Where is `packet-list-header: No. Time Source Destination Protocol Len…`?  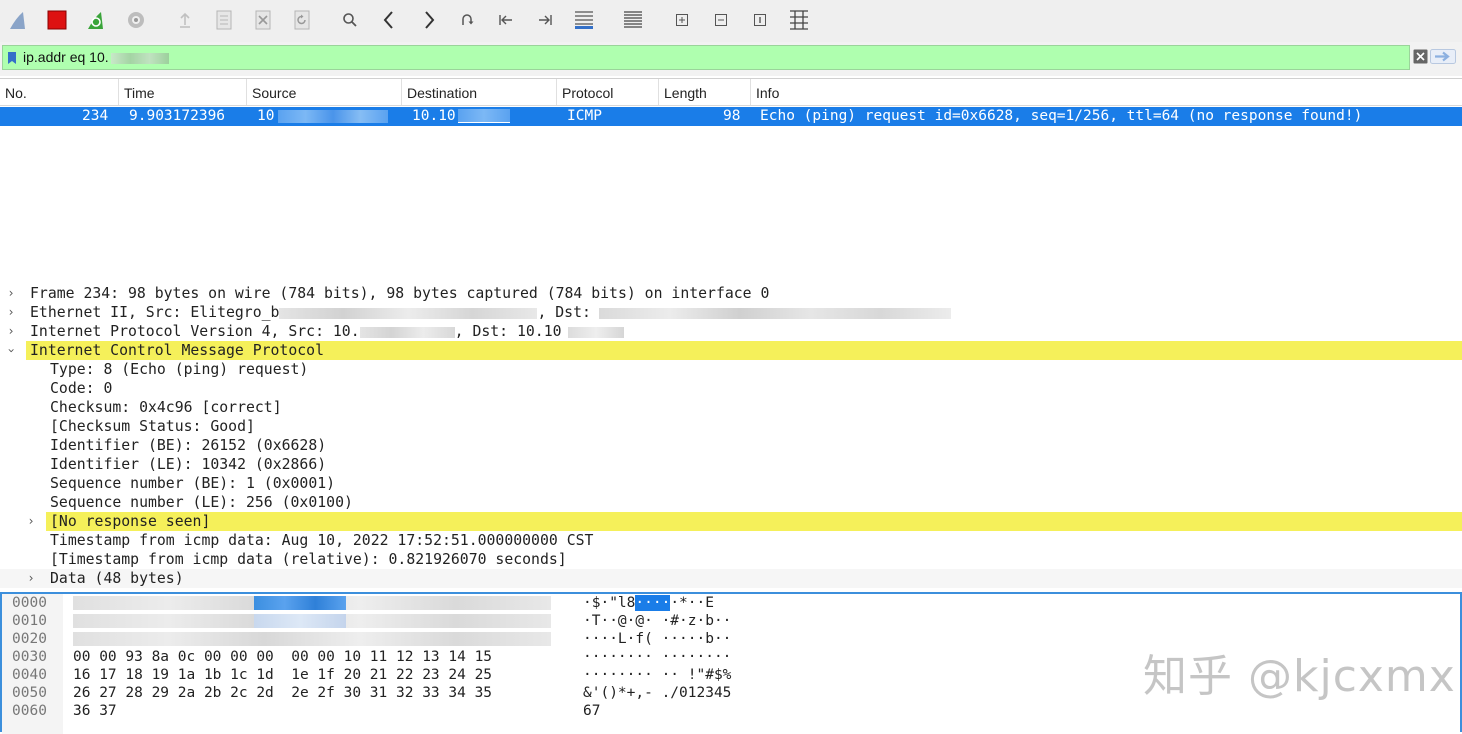
packet-list-header: No. Time Source Destination Protocol Len… is located at coordinates (731, 92).